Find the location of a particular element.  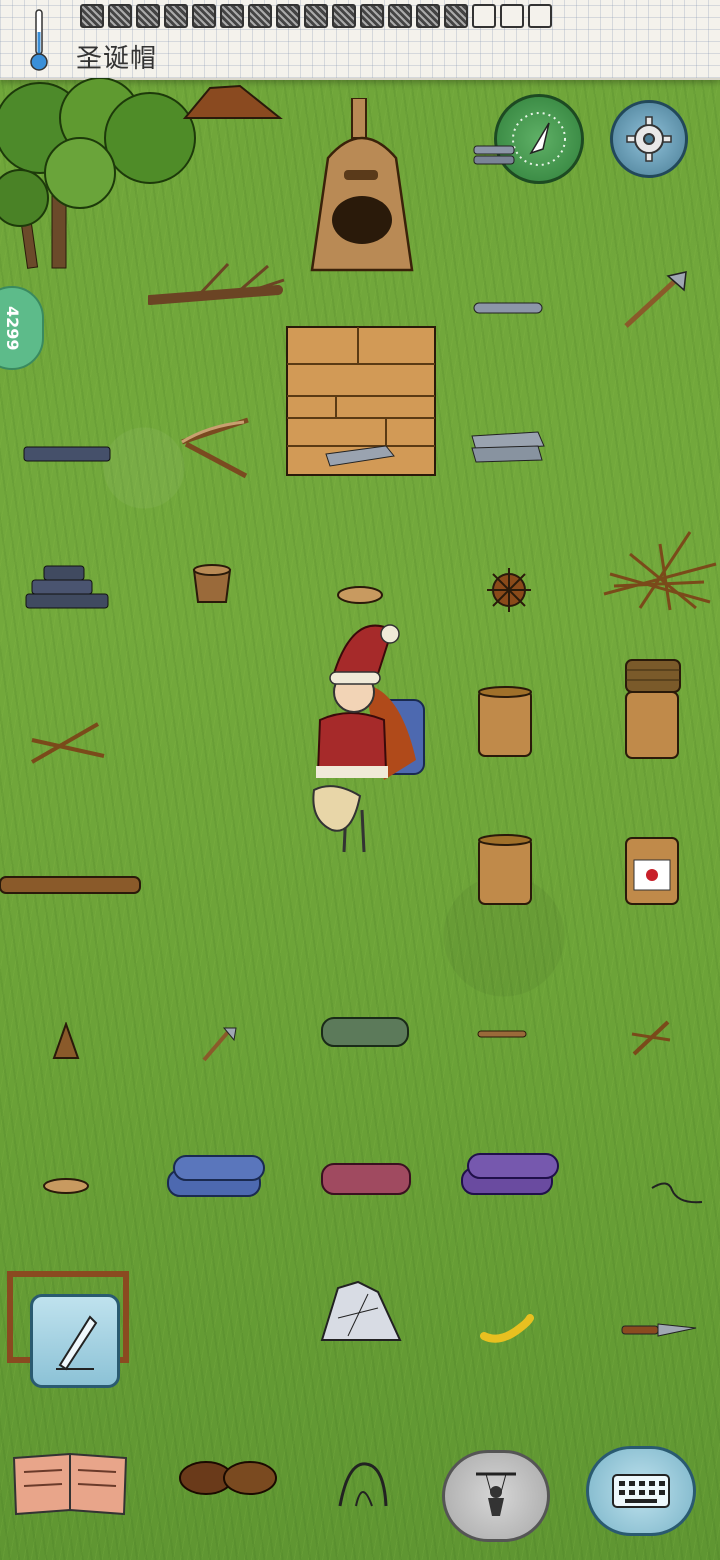

compass-button is located at coordinates (539, 139).